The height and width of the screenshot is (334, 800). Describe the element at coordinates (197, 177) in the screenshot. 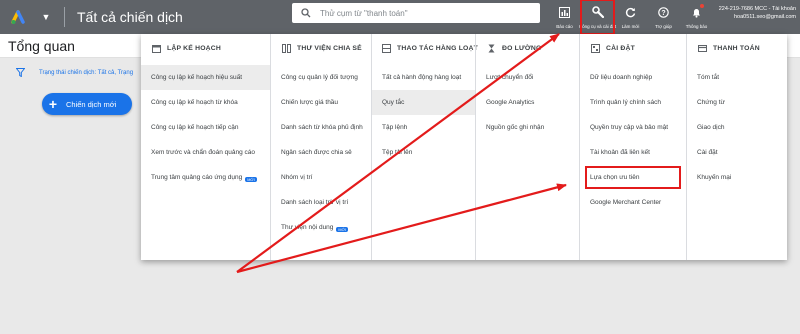

I see `menu-item-label: Trung tâm quảng cáo ứng dụng` at that location.